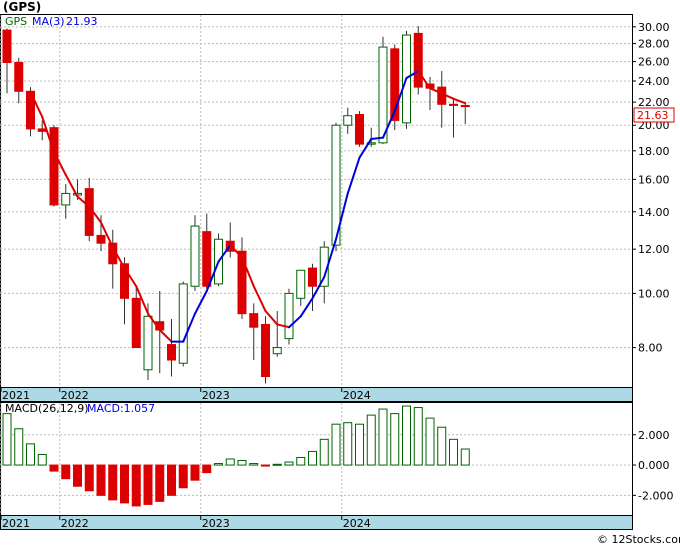  Describe the element at coordinates (654, 151) in the screenshot. I see `price-tick-label: 18.00` at that location.